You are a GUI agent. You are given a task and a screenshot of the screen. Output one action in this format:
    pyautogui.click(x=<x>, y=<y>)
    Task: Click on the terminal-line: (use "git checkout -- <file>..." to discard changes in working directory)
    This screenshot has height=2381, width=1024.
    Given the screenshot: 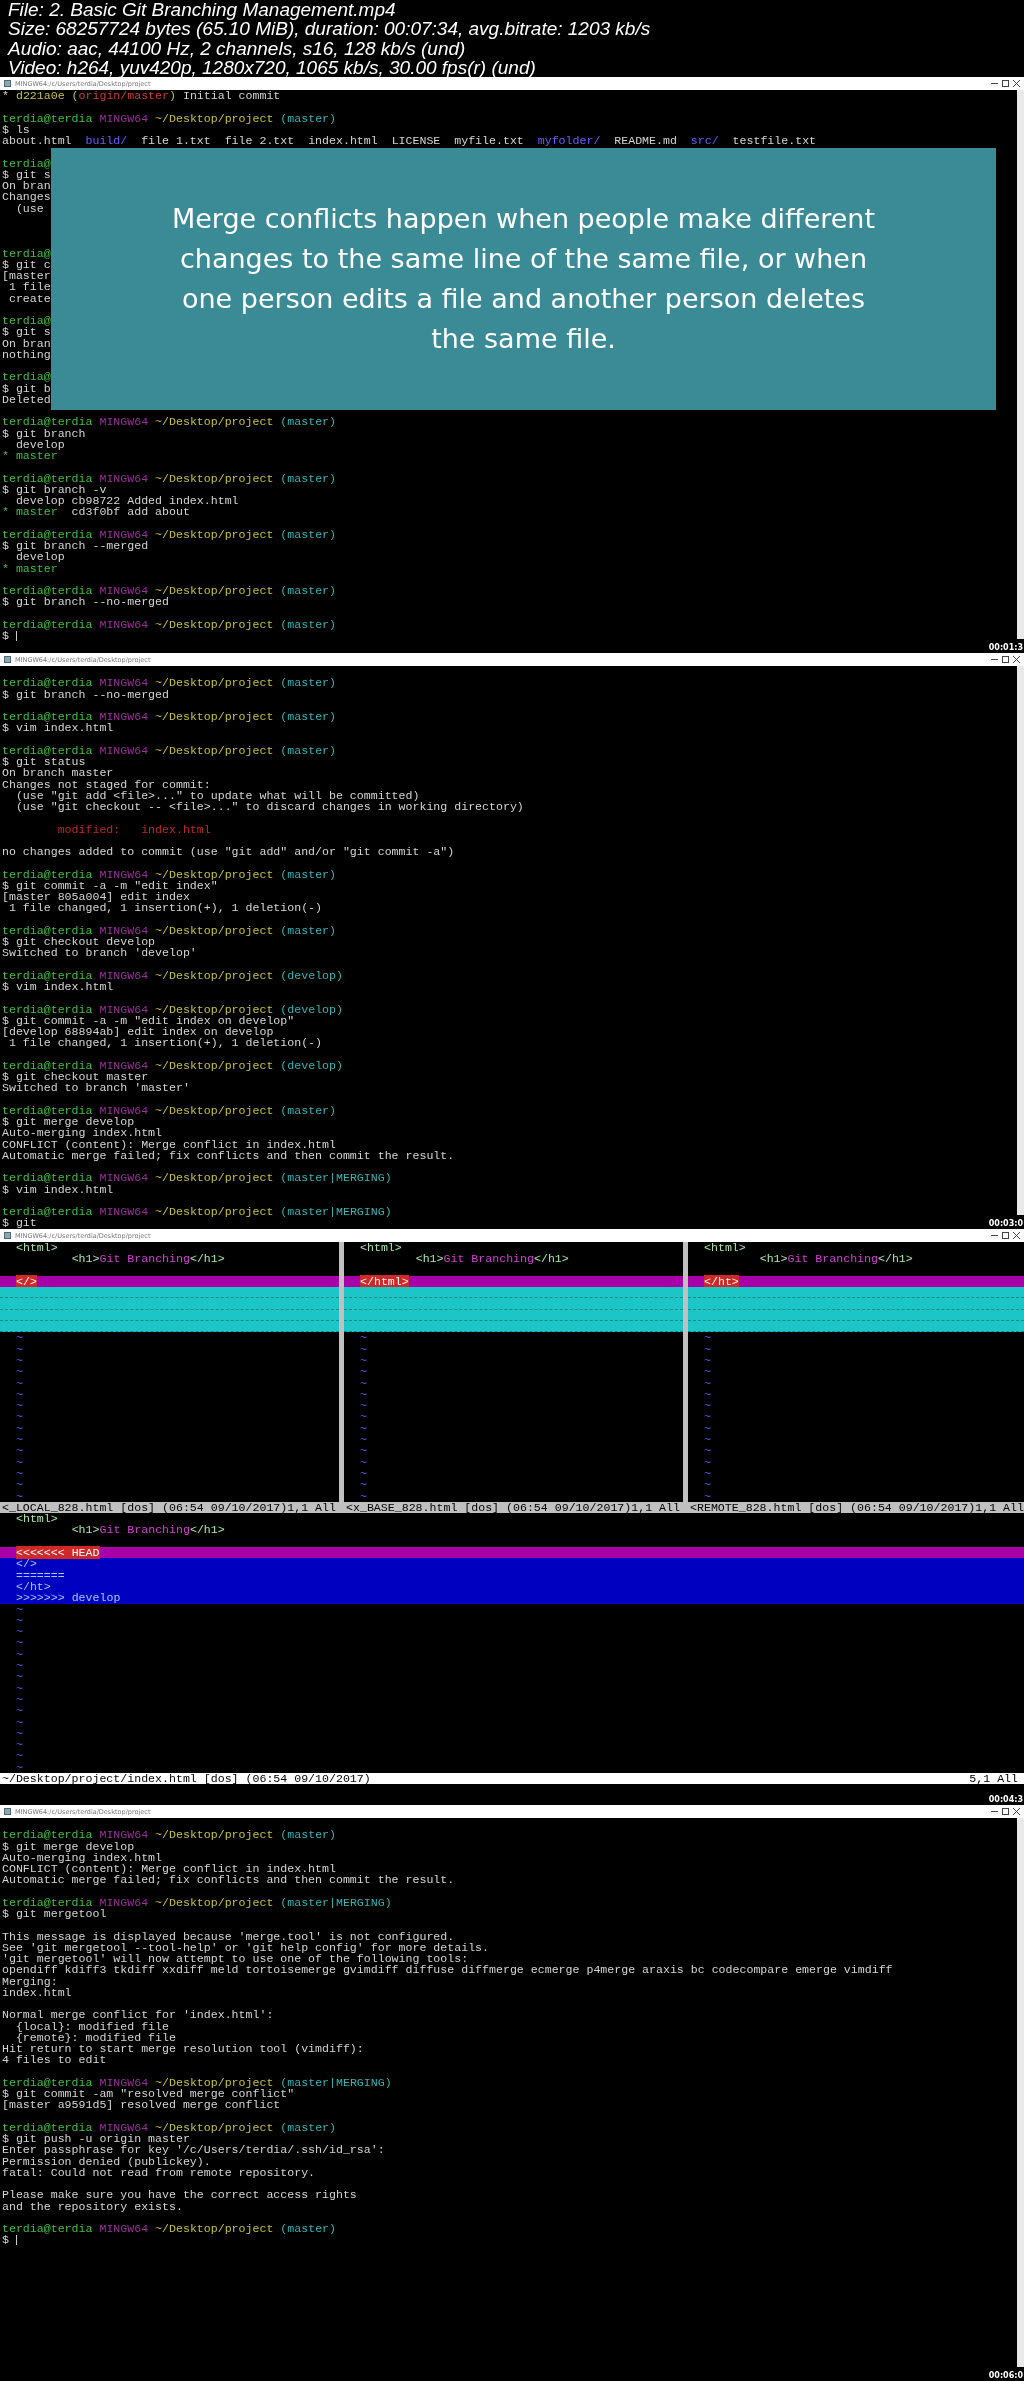 What is the action you would take?
    pyautogui.click(x=269, y=807)
    